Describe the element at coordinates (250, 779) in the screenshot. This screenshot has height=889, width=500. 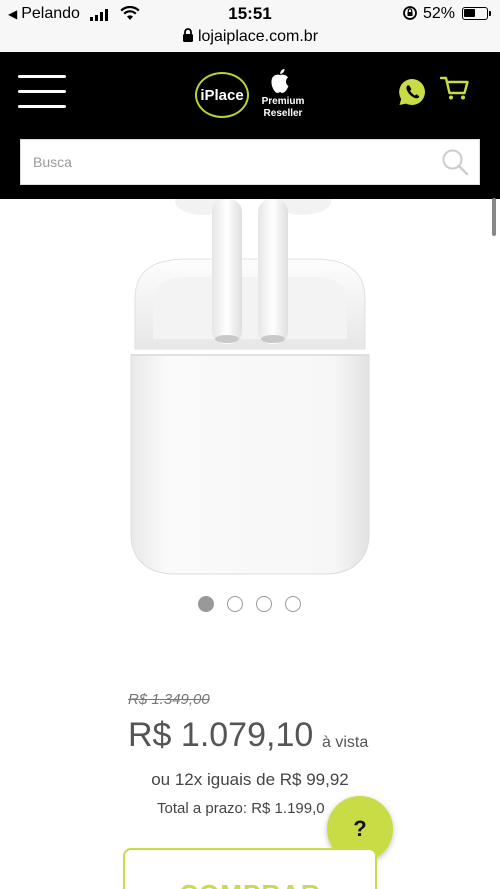
I see `installments-text: ou 12x iguais de R$ 99,92` at that location.